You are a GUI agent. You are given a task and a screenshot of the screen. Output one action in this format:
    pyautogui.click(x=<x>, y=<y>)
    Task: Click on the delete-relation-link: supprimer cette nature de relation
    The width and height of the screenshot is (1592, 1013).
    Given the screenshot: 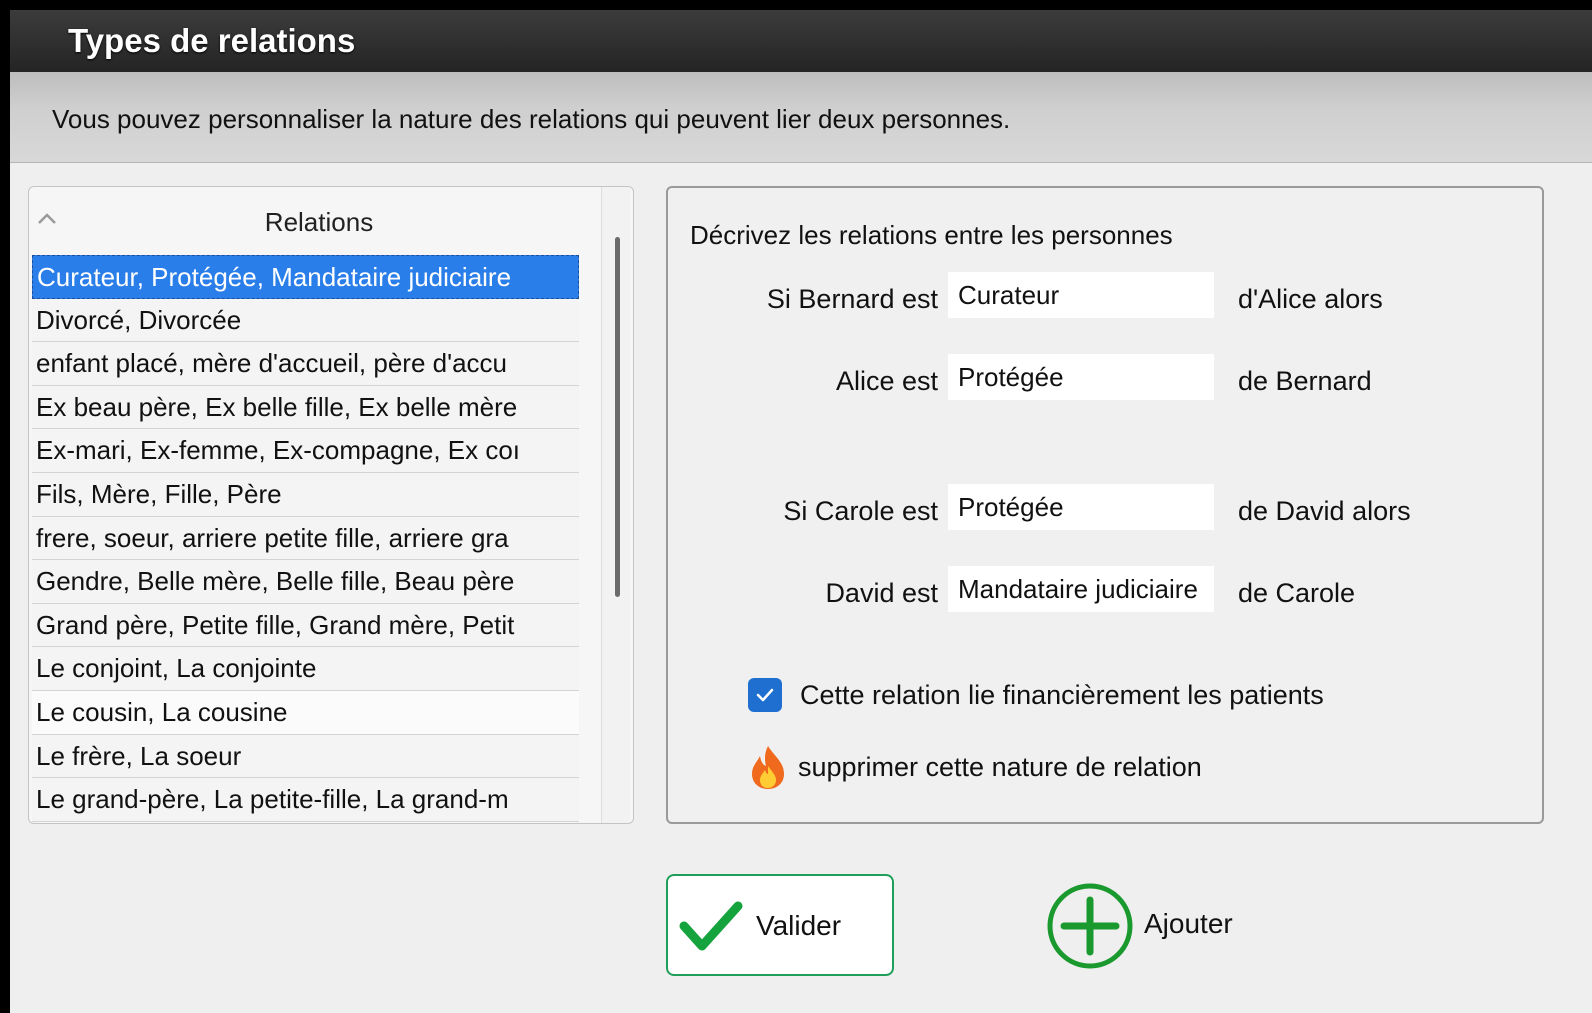 What is the action you would take?
    pyautogui.click(x=1000, y=767)
    